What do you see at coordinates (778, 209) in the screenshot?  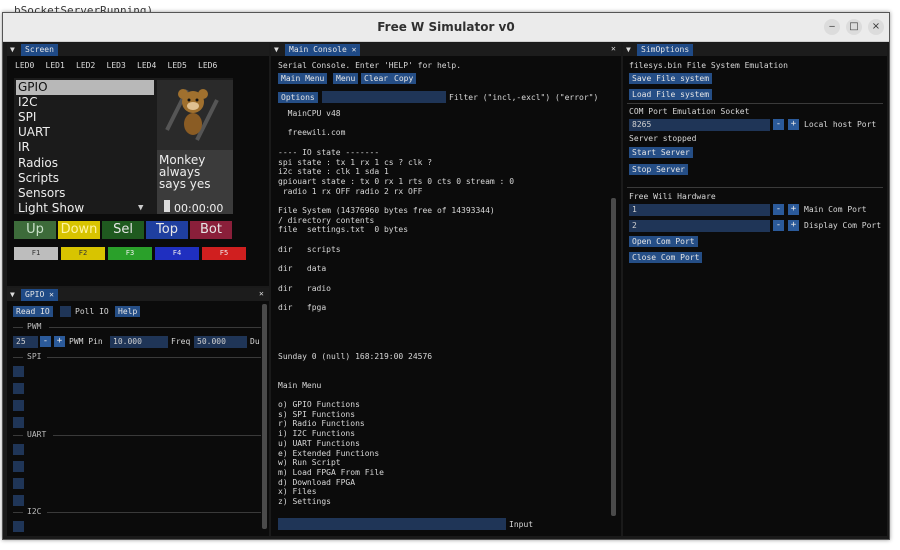 I see `main-com-minus-button: -` at bounding box center [778, 209].